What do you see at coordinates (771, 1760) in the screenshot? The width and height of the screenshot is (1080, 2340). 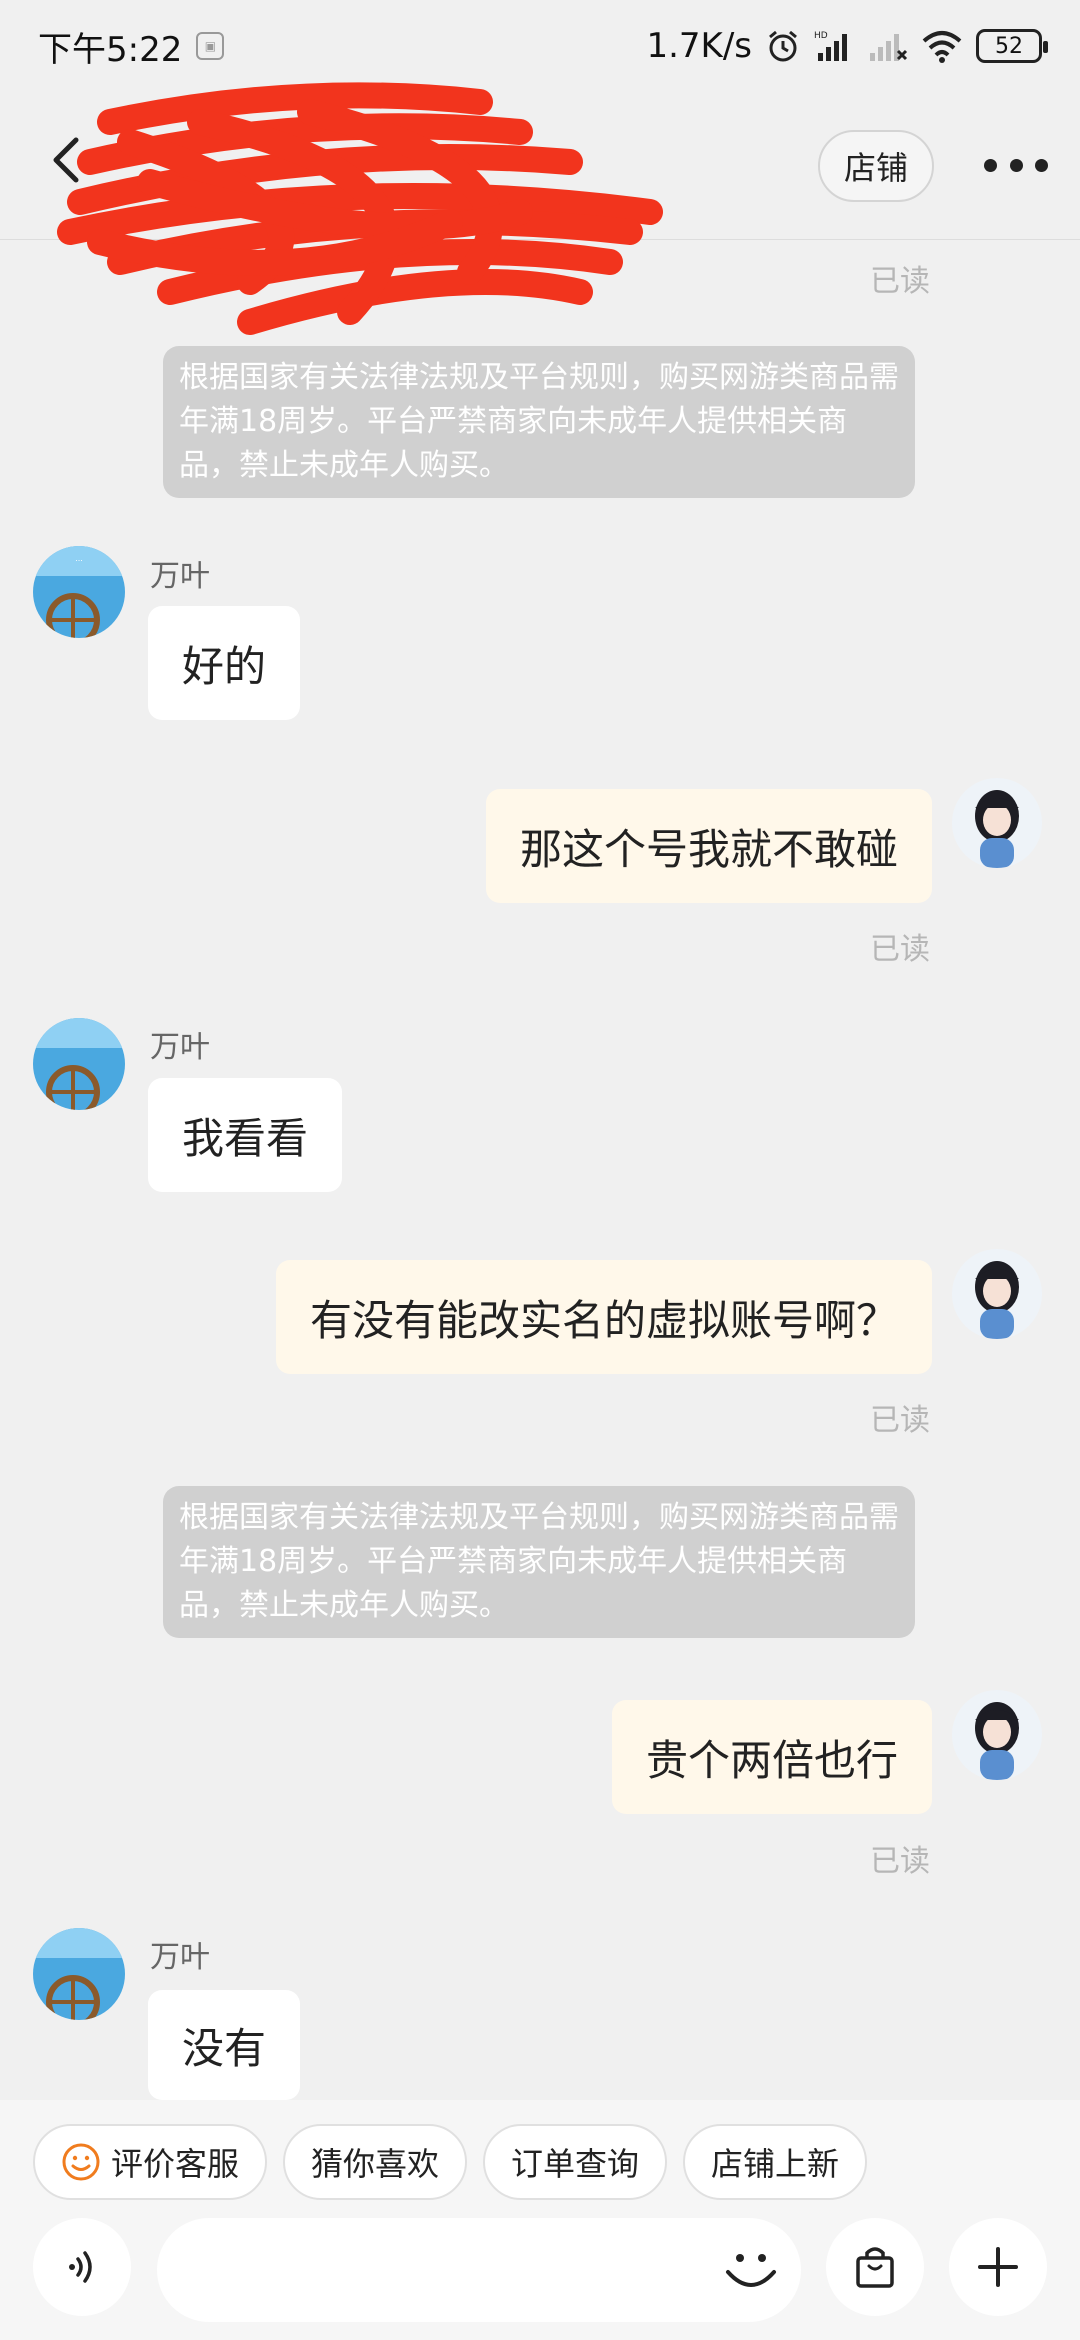 I see `message-text: 贵个两倍也行` at bounding box center [771, 1760].